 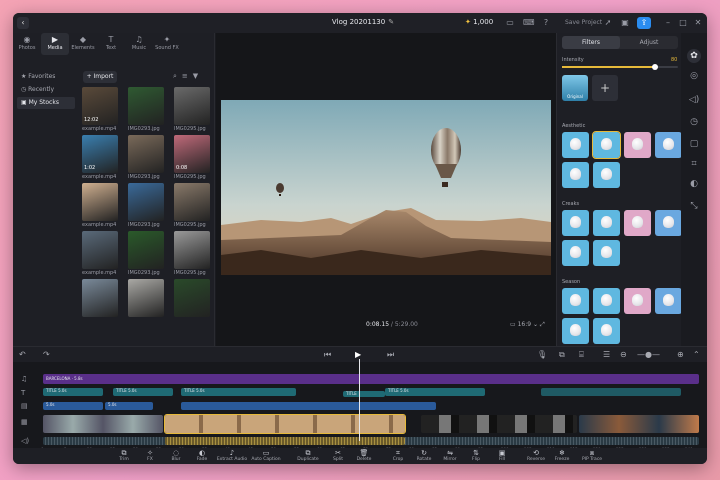 What do you see at coordinates (424, 456) in the screenshot?
I see `rotate-button: ↻ Rotate` at bounding box center [424, 456].